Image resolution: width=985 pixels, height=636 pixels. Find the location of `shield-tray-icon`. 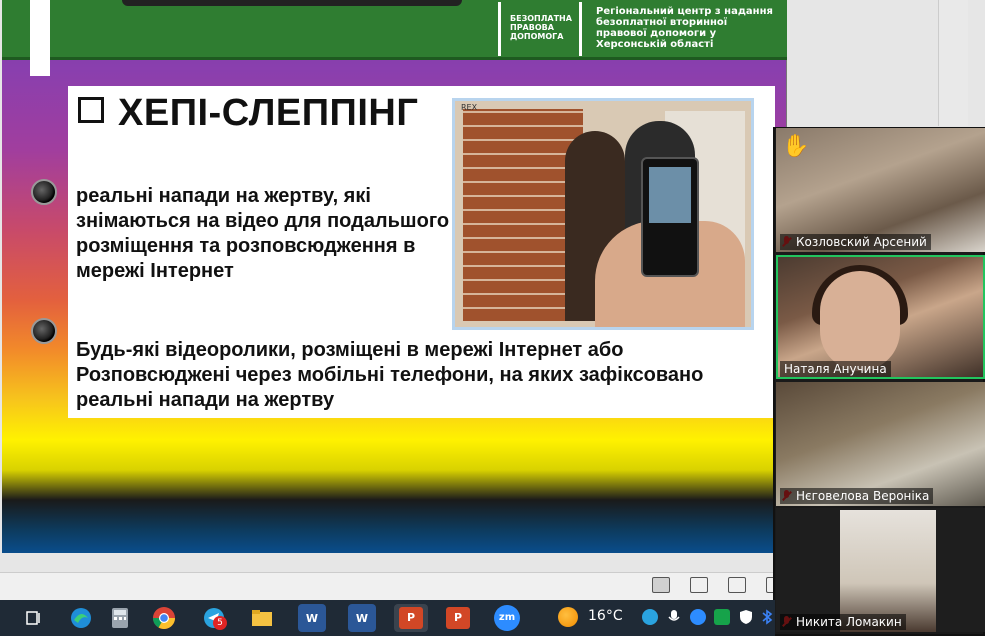

shield-tray-icon is located at coordinates (746, 617).